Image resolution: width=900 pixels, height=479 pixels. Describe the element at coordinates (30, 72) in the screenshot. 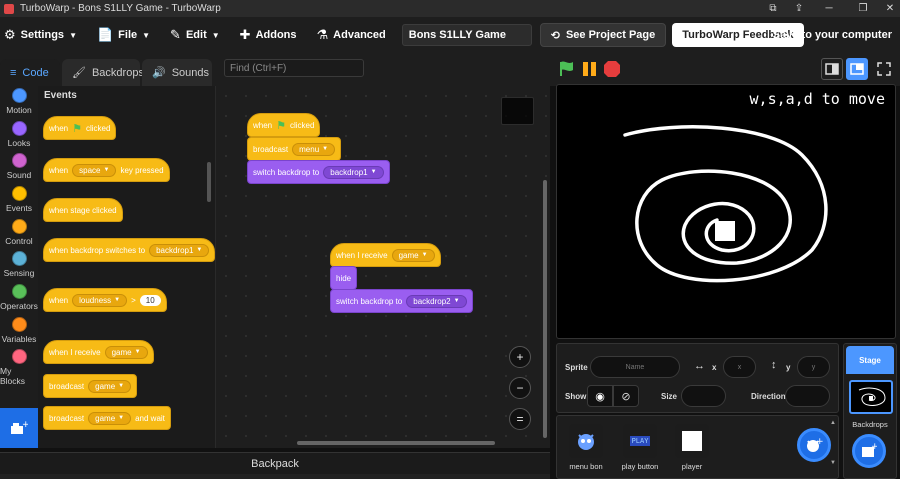

I see `tab-code: ≡ Code` at that location.